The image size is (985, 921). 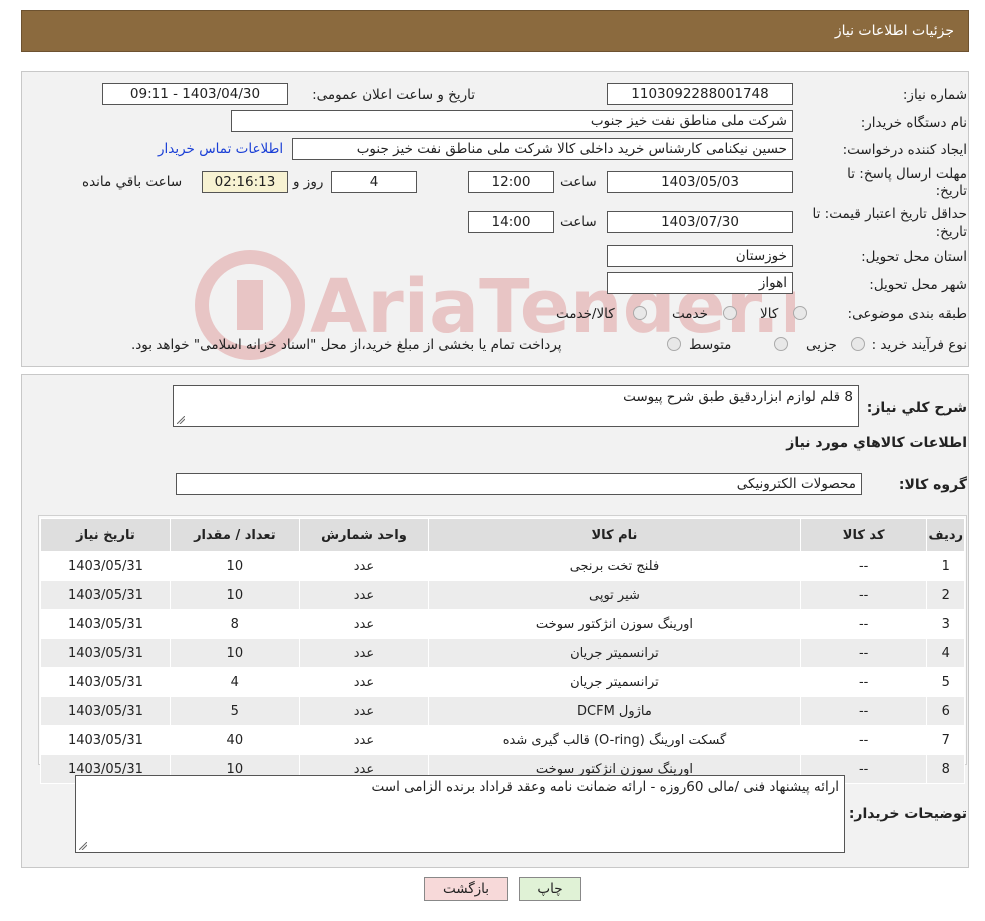 I want to click on validity-date-field: 1403/07/30, so click(x=700, y=222).